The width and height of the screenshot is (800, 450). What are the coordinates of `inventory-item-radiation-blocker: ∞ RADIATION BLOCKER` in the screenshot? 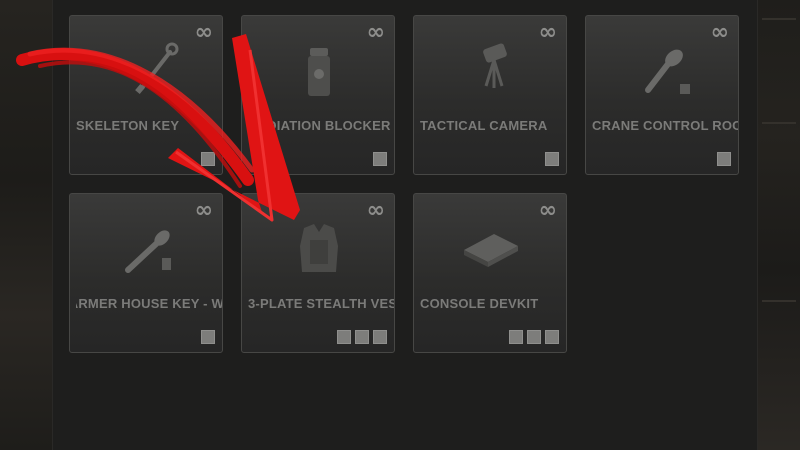 It's located at (318, 95).